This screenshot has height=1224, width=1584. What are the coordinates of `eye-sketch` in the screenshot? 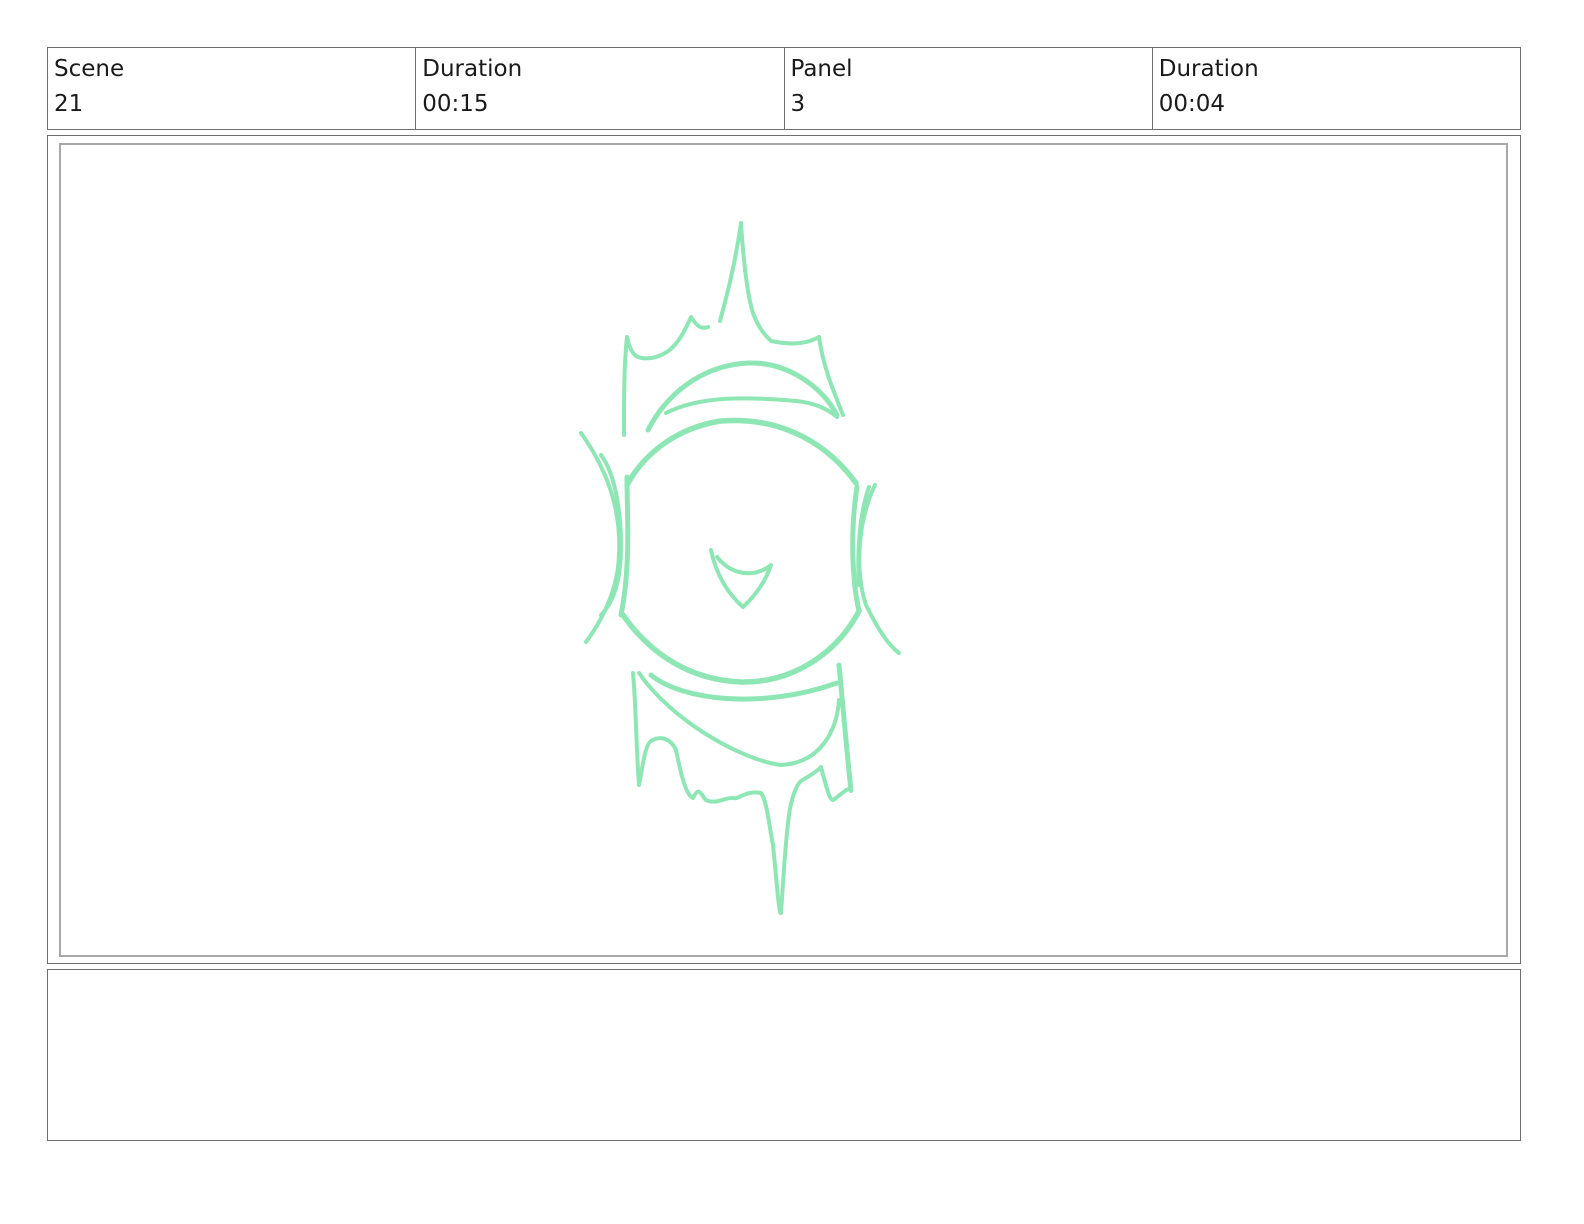 It's located at (740, 568).